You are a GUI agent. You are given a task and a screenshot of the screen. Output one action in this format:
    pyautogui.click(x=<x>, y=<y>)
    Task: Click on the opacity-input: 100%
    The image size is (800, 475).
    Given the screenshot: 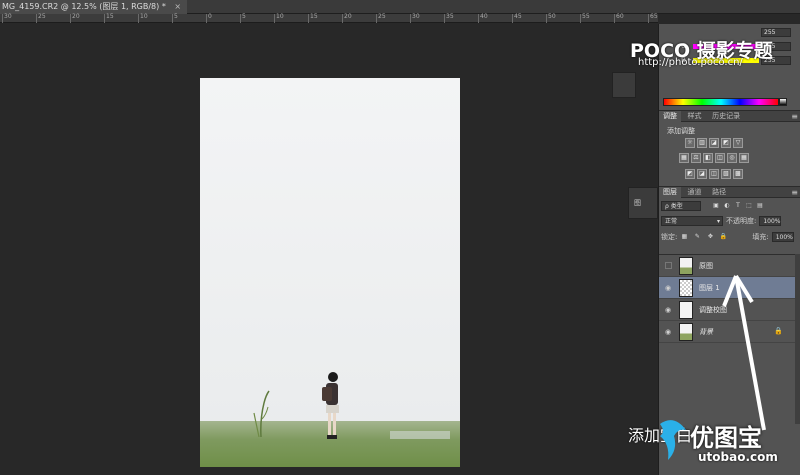 What is the action you would take?
    pyautogui.click(x=770, y=220)
    